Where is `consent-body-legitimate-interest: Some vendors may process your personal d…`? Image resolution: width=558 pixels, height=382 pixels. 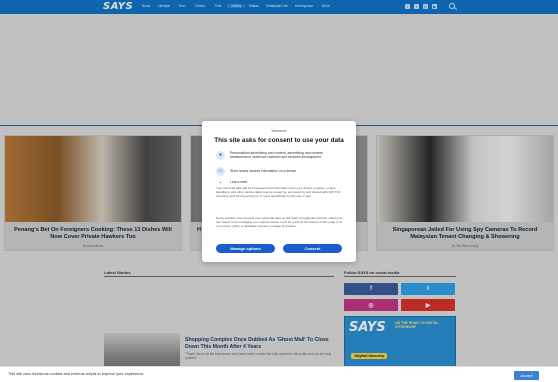
consent-body-legitimate-interest: Some vendors may process your personal d… is located at coordinates (279, 222).